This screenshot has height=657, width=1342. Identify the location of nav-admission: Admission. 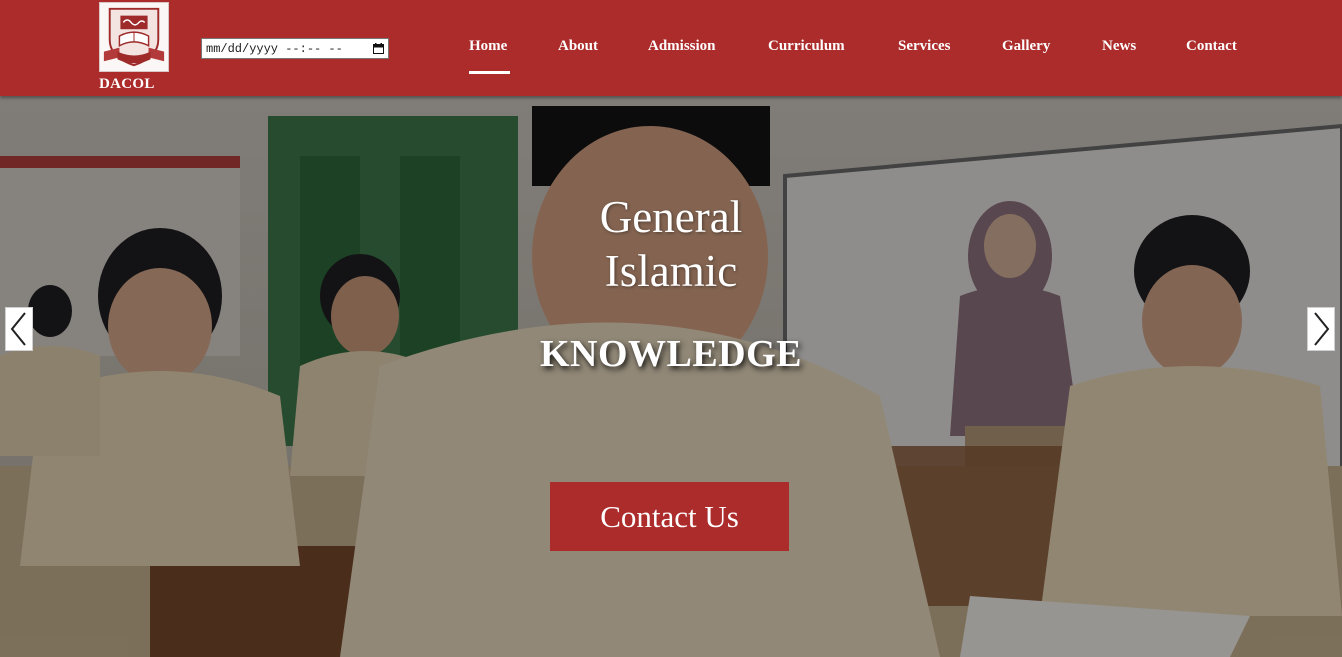
(682, 46).